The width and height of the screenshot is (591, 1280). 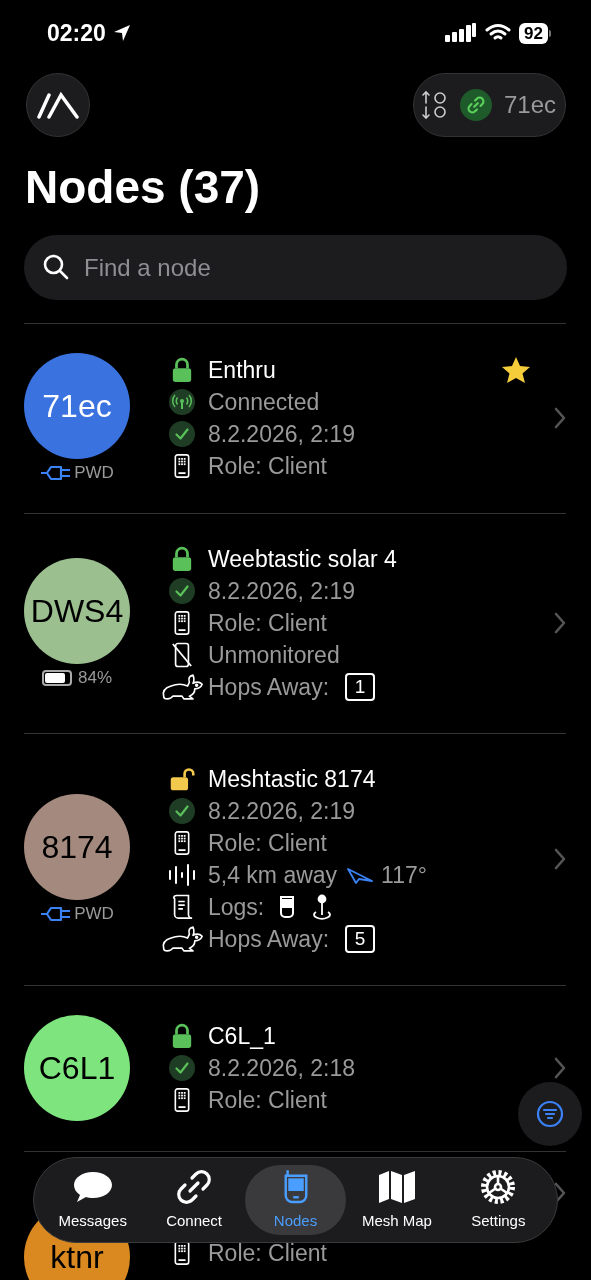 I want to click on battery-icon, so click(x=57, y=678).